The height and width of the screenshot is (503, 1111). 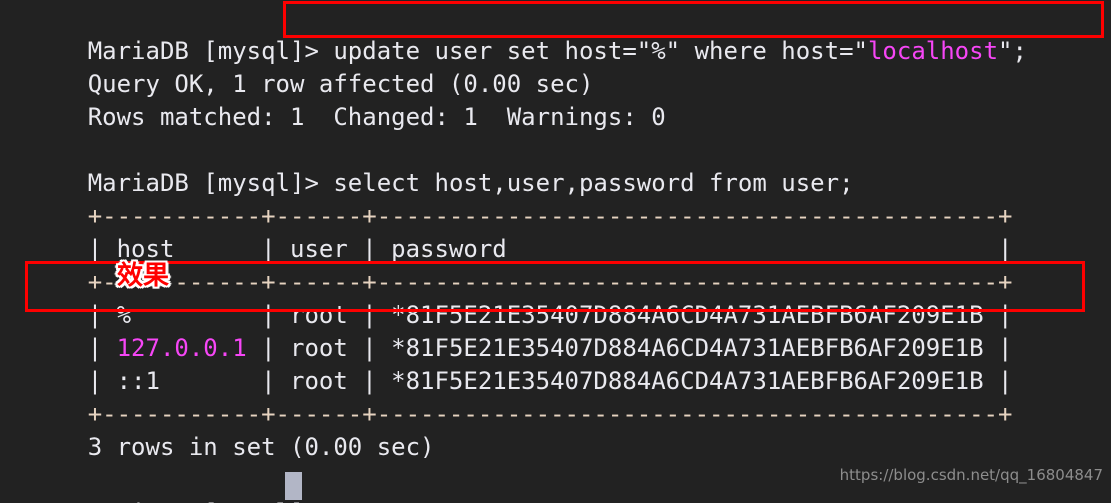 I want to click on table-row-text-prefix: |, so click(x=102, y=348).